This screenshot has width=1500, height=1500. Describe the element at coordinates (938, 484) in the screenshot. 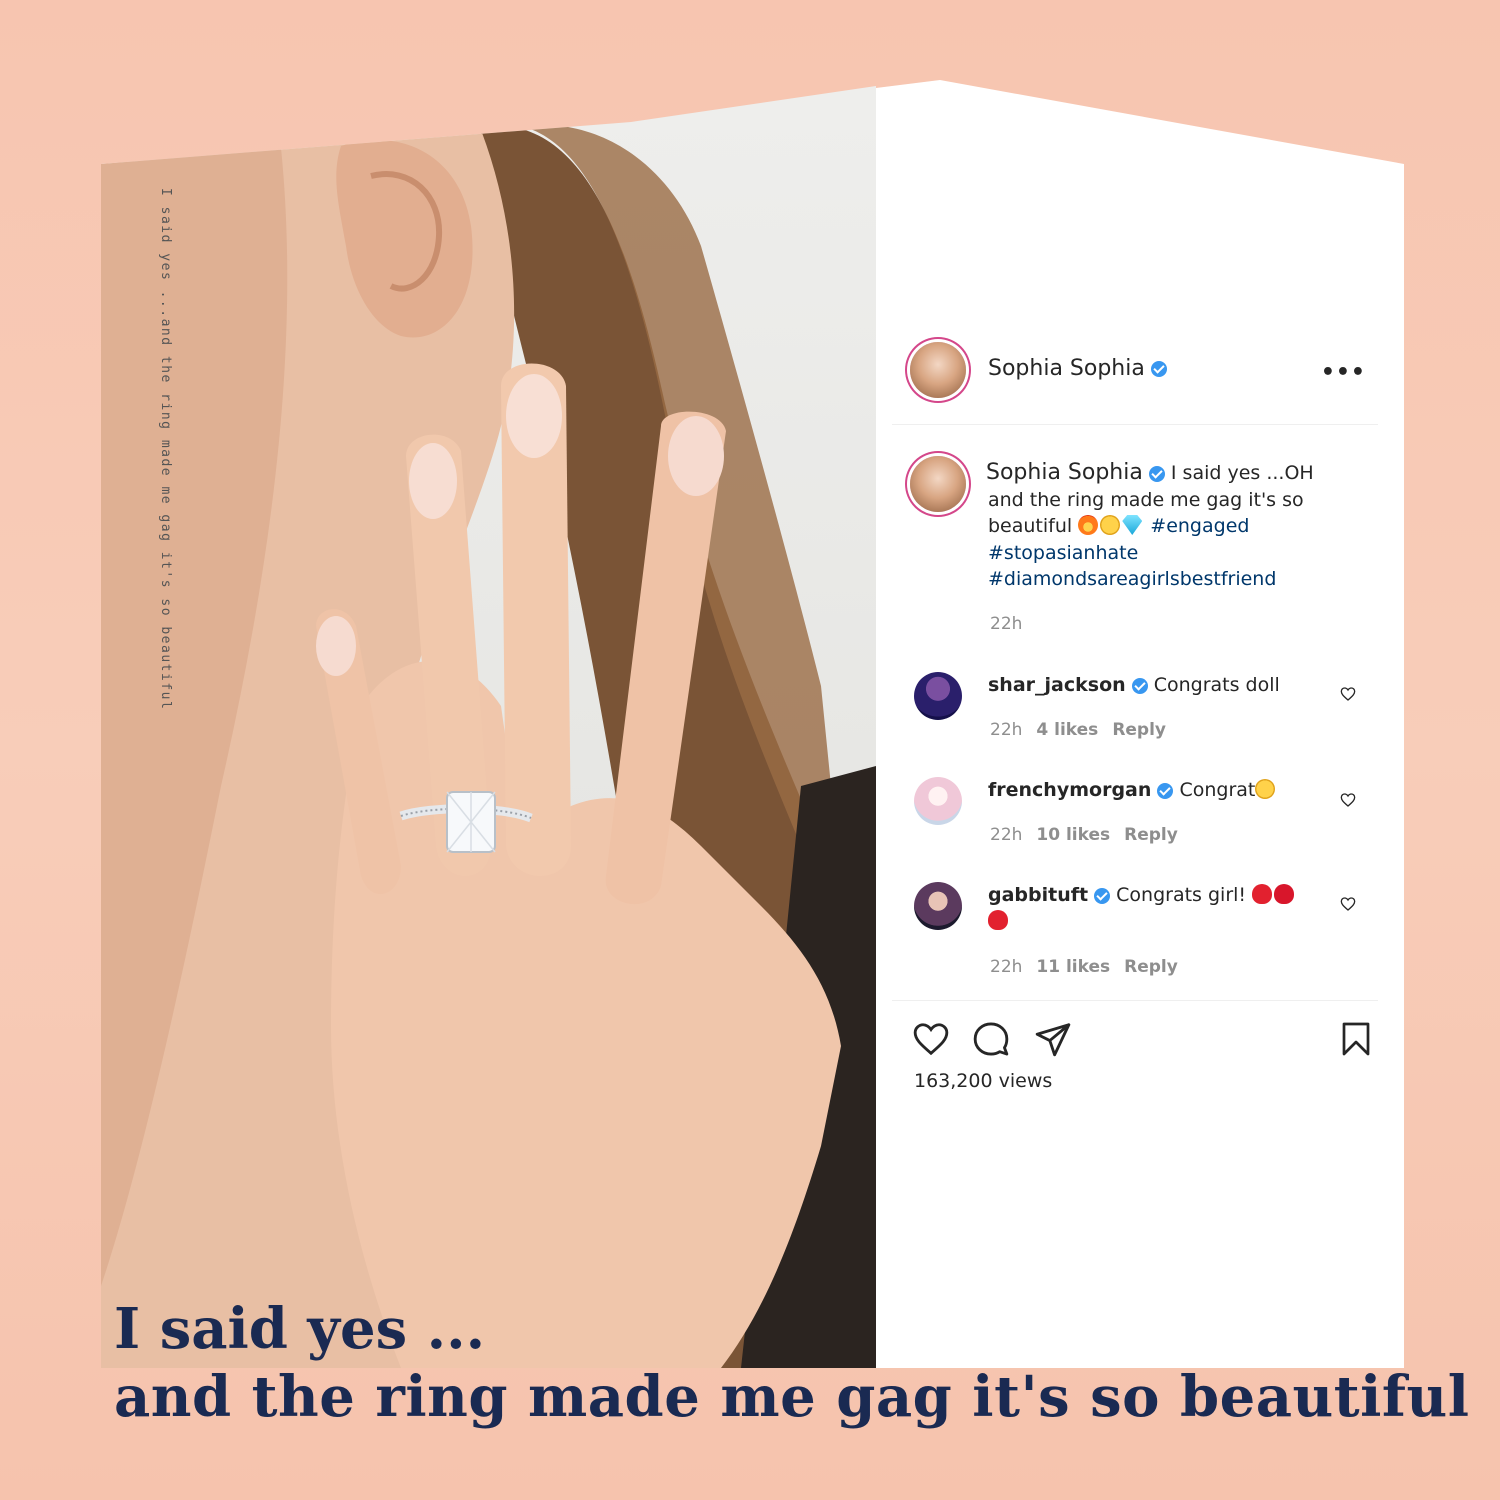

I see `caption-avatar` at that location.